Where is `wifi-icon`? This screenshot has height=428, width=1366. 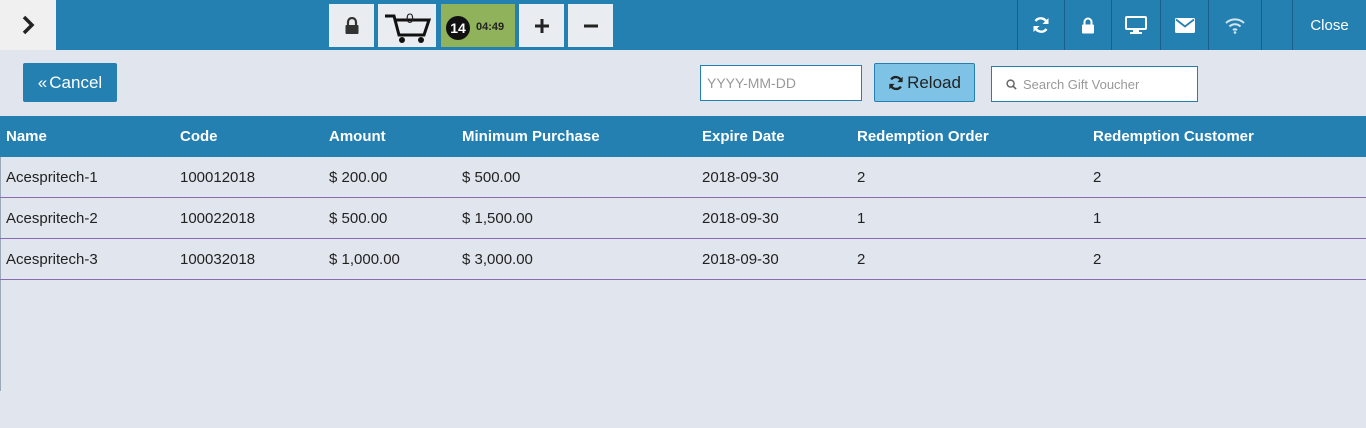
wifi-icon is located at coordinates (1235, 25).